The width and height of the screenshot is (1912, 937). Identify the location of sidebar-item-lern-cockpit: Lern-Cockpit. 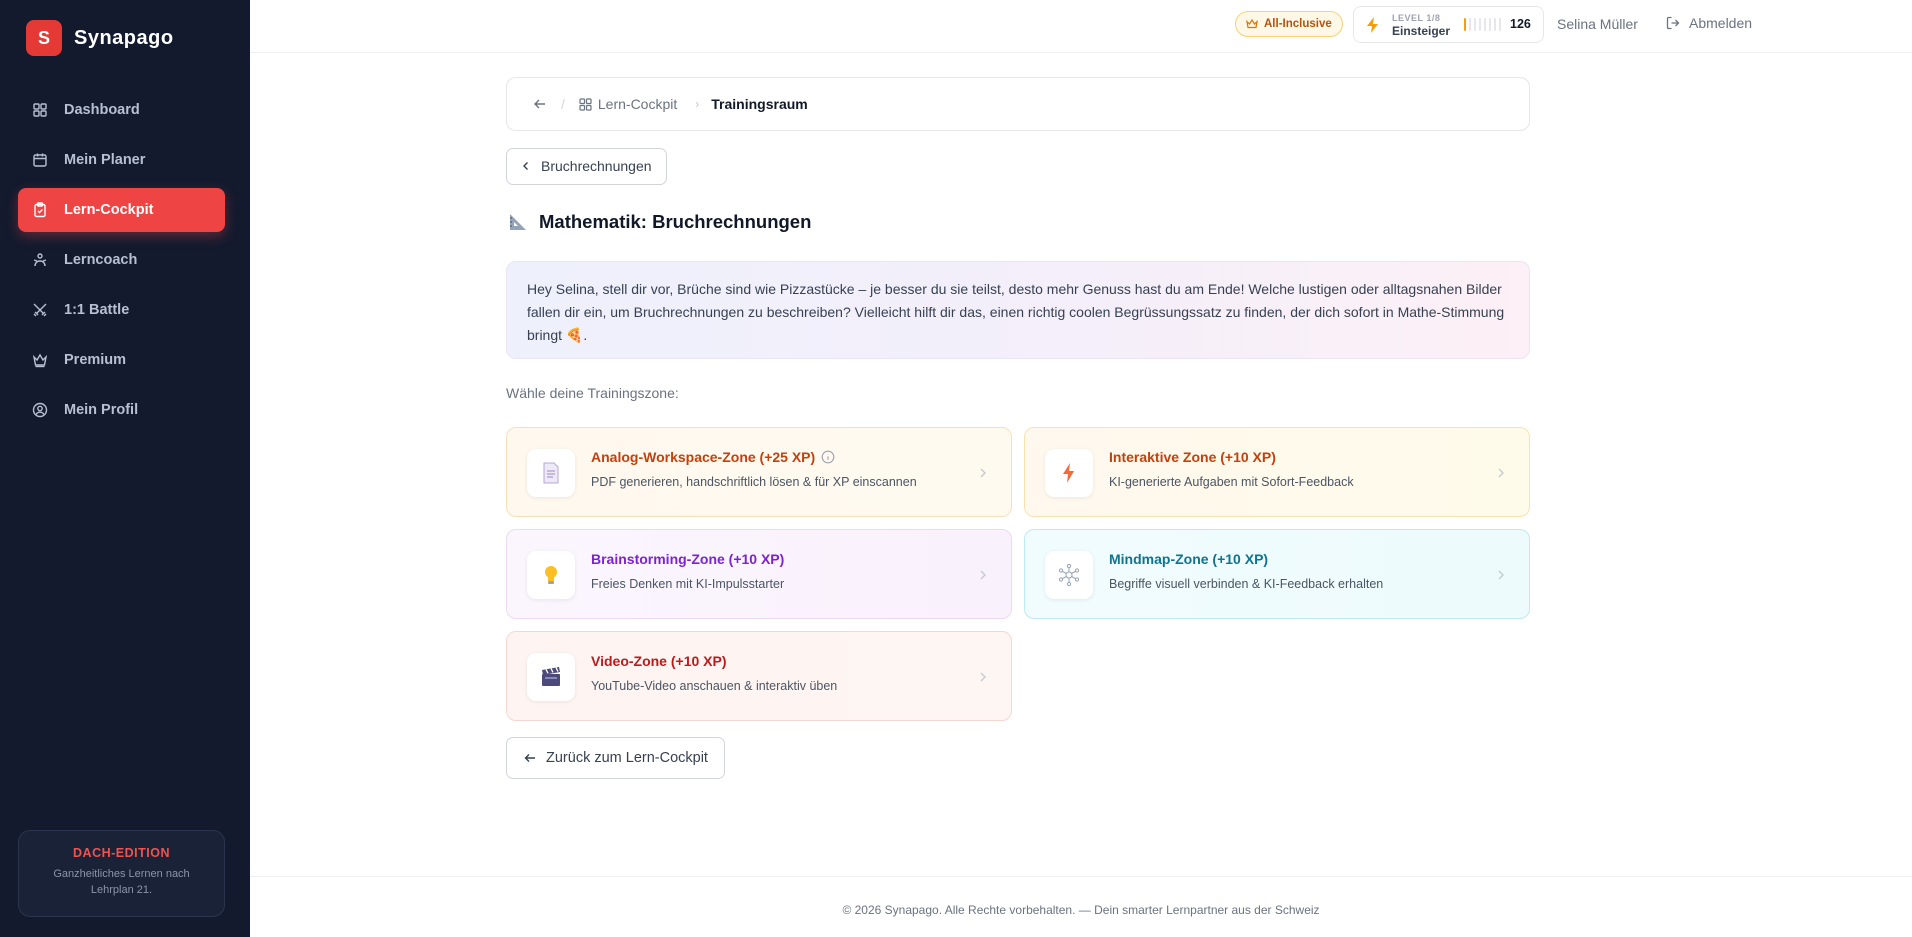
(121, 210).